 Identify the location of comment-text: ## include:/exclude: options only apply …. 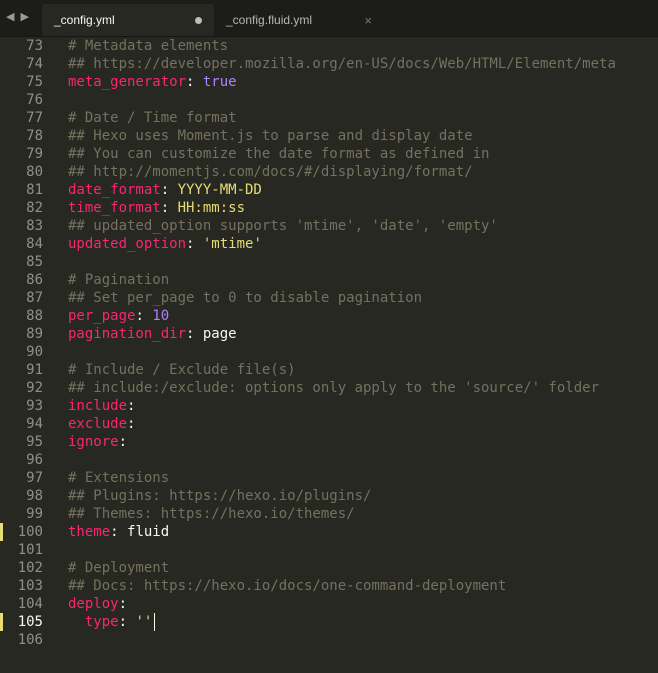
(334, 388).